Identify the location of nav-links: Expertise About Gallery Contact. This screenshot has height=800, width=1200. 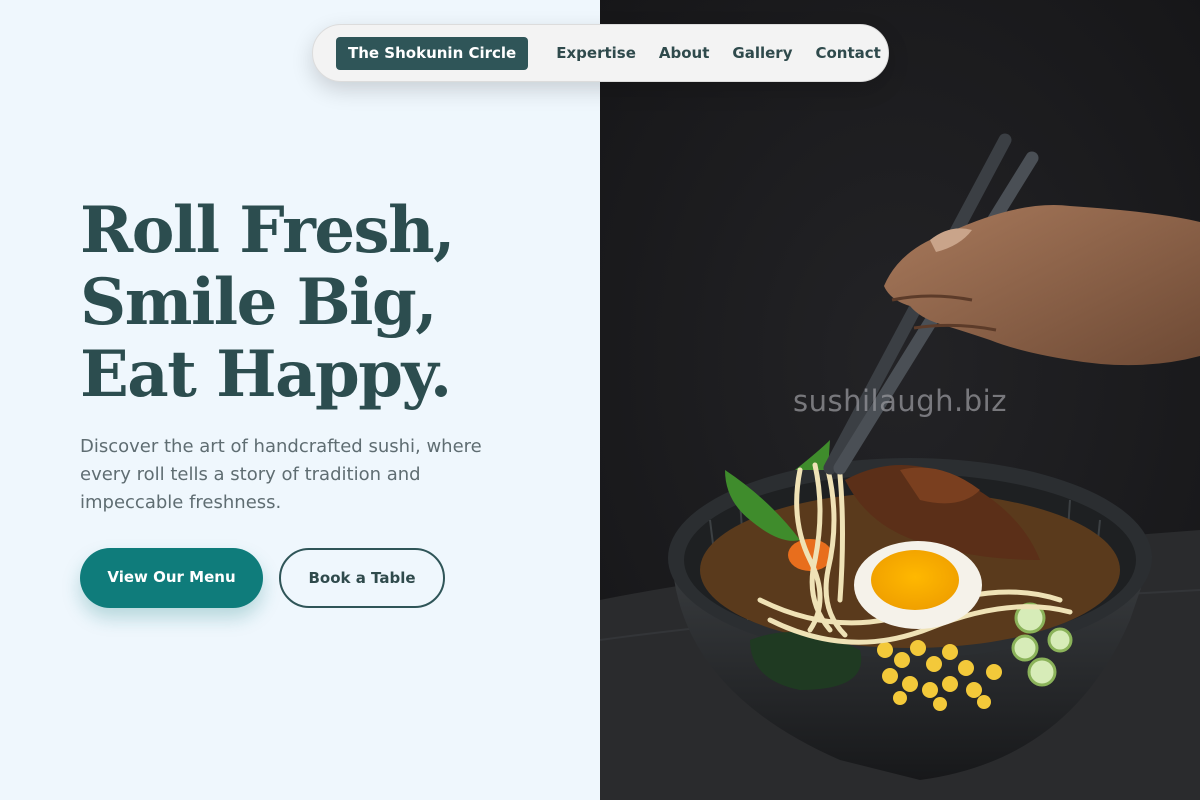
(730, 53).